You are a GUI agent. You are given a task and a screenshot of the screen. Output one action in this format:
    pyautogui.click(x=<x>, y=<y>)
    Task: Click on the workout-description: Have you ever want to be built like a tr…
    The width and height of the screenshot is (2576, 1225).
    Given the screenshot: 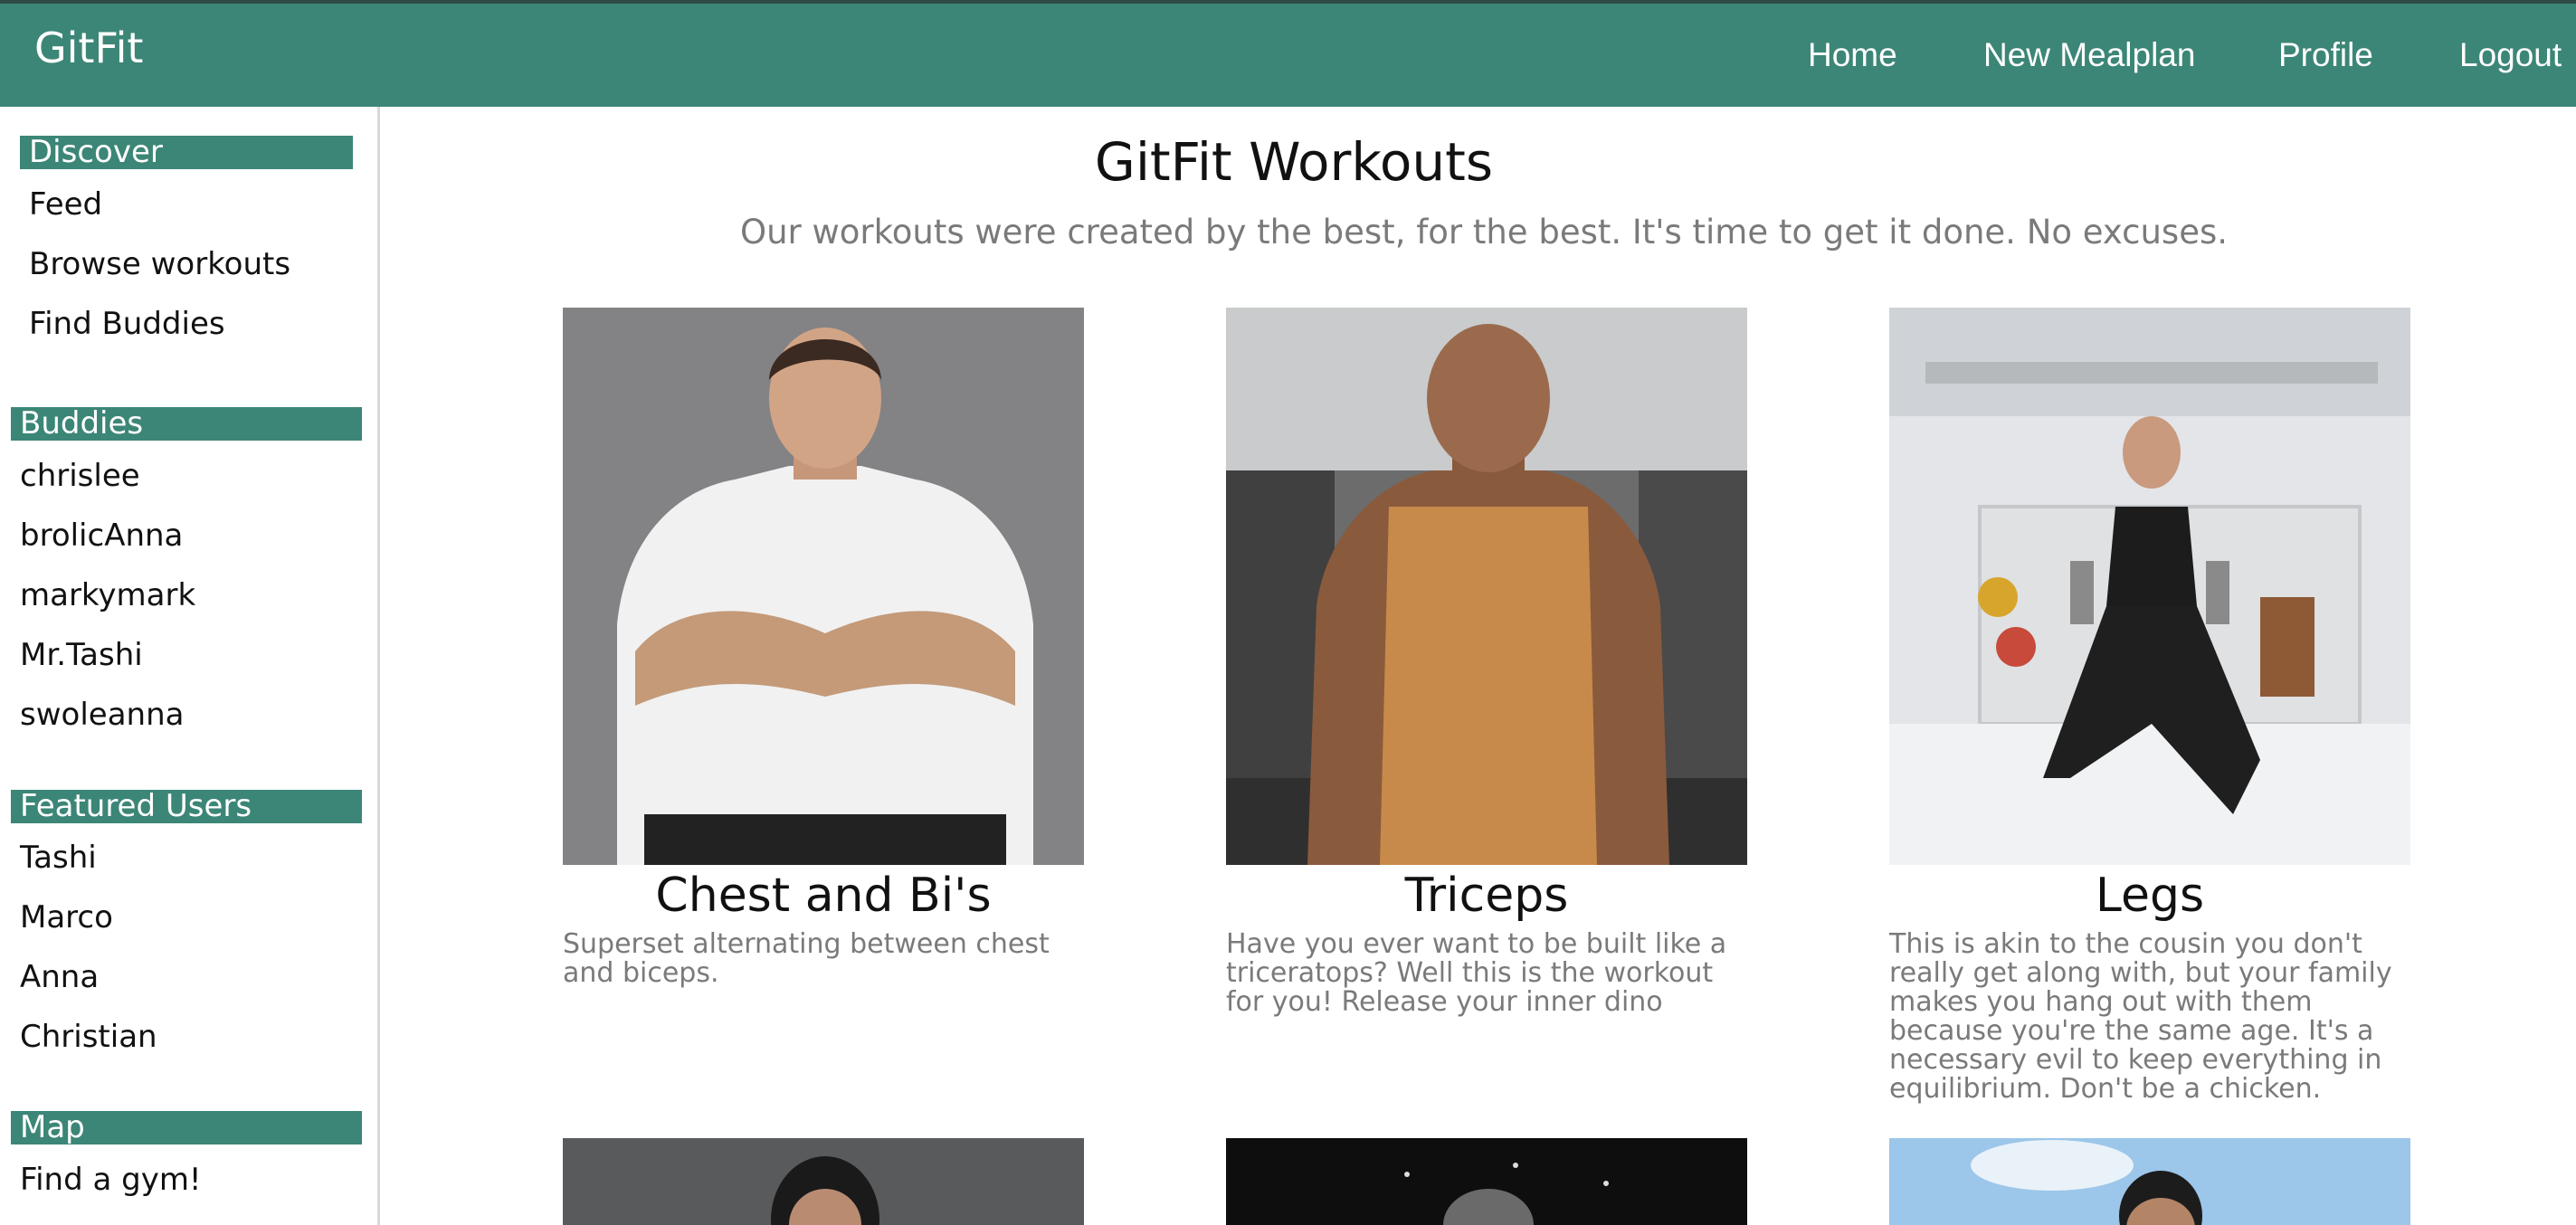 What is the action you would take?
    pyautogui.click(x=1476, y=973)
    